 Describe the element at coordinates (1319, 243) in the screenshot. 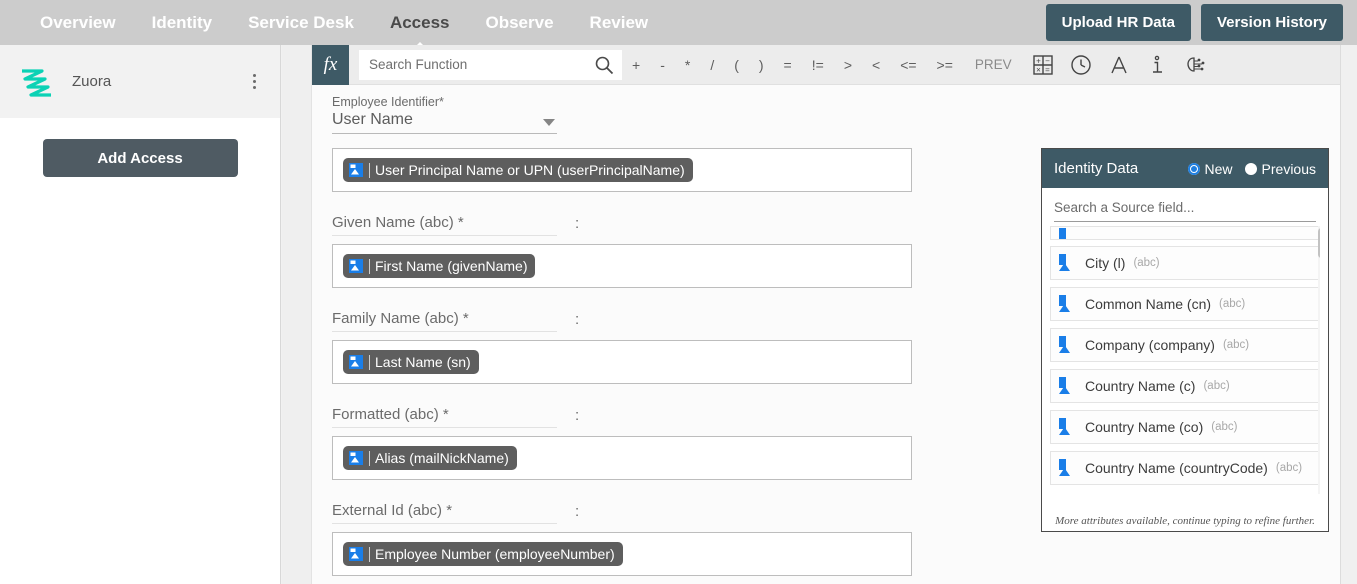

I see `list-scrollbar-thumb` at that location.